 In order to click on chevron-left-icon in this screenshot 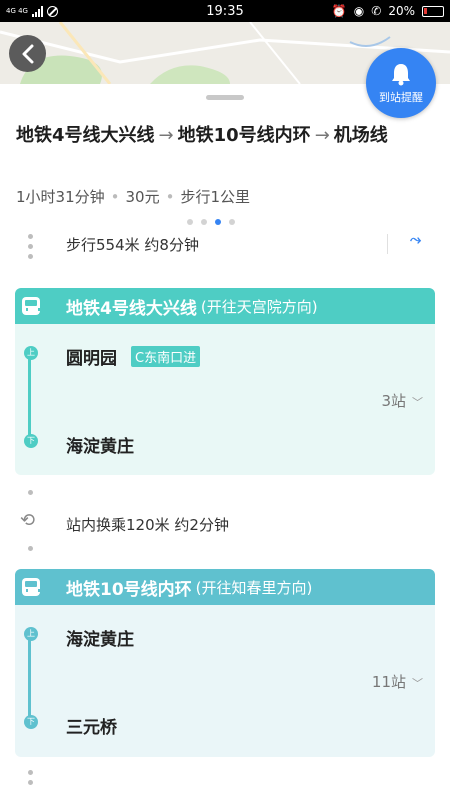, I will do `click(27, 53)`.